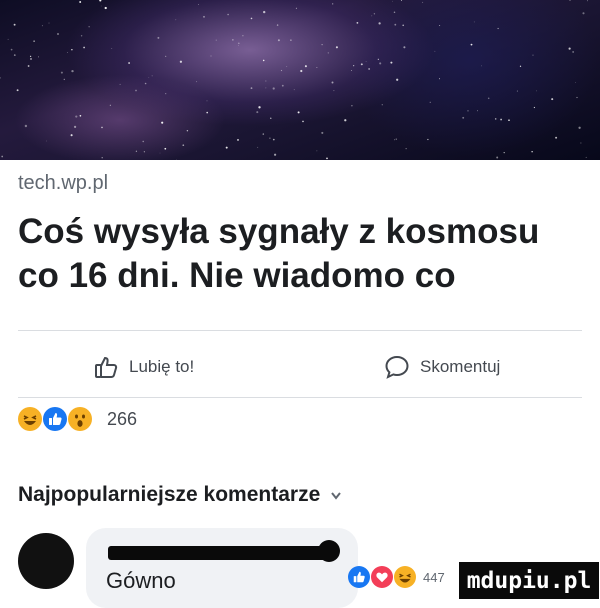 The height and width of the screenshot is (608, 600). I want to click on article-source: tech.wp.pl, so click(63, 183).